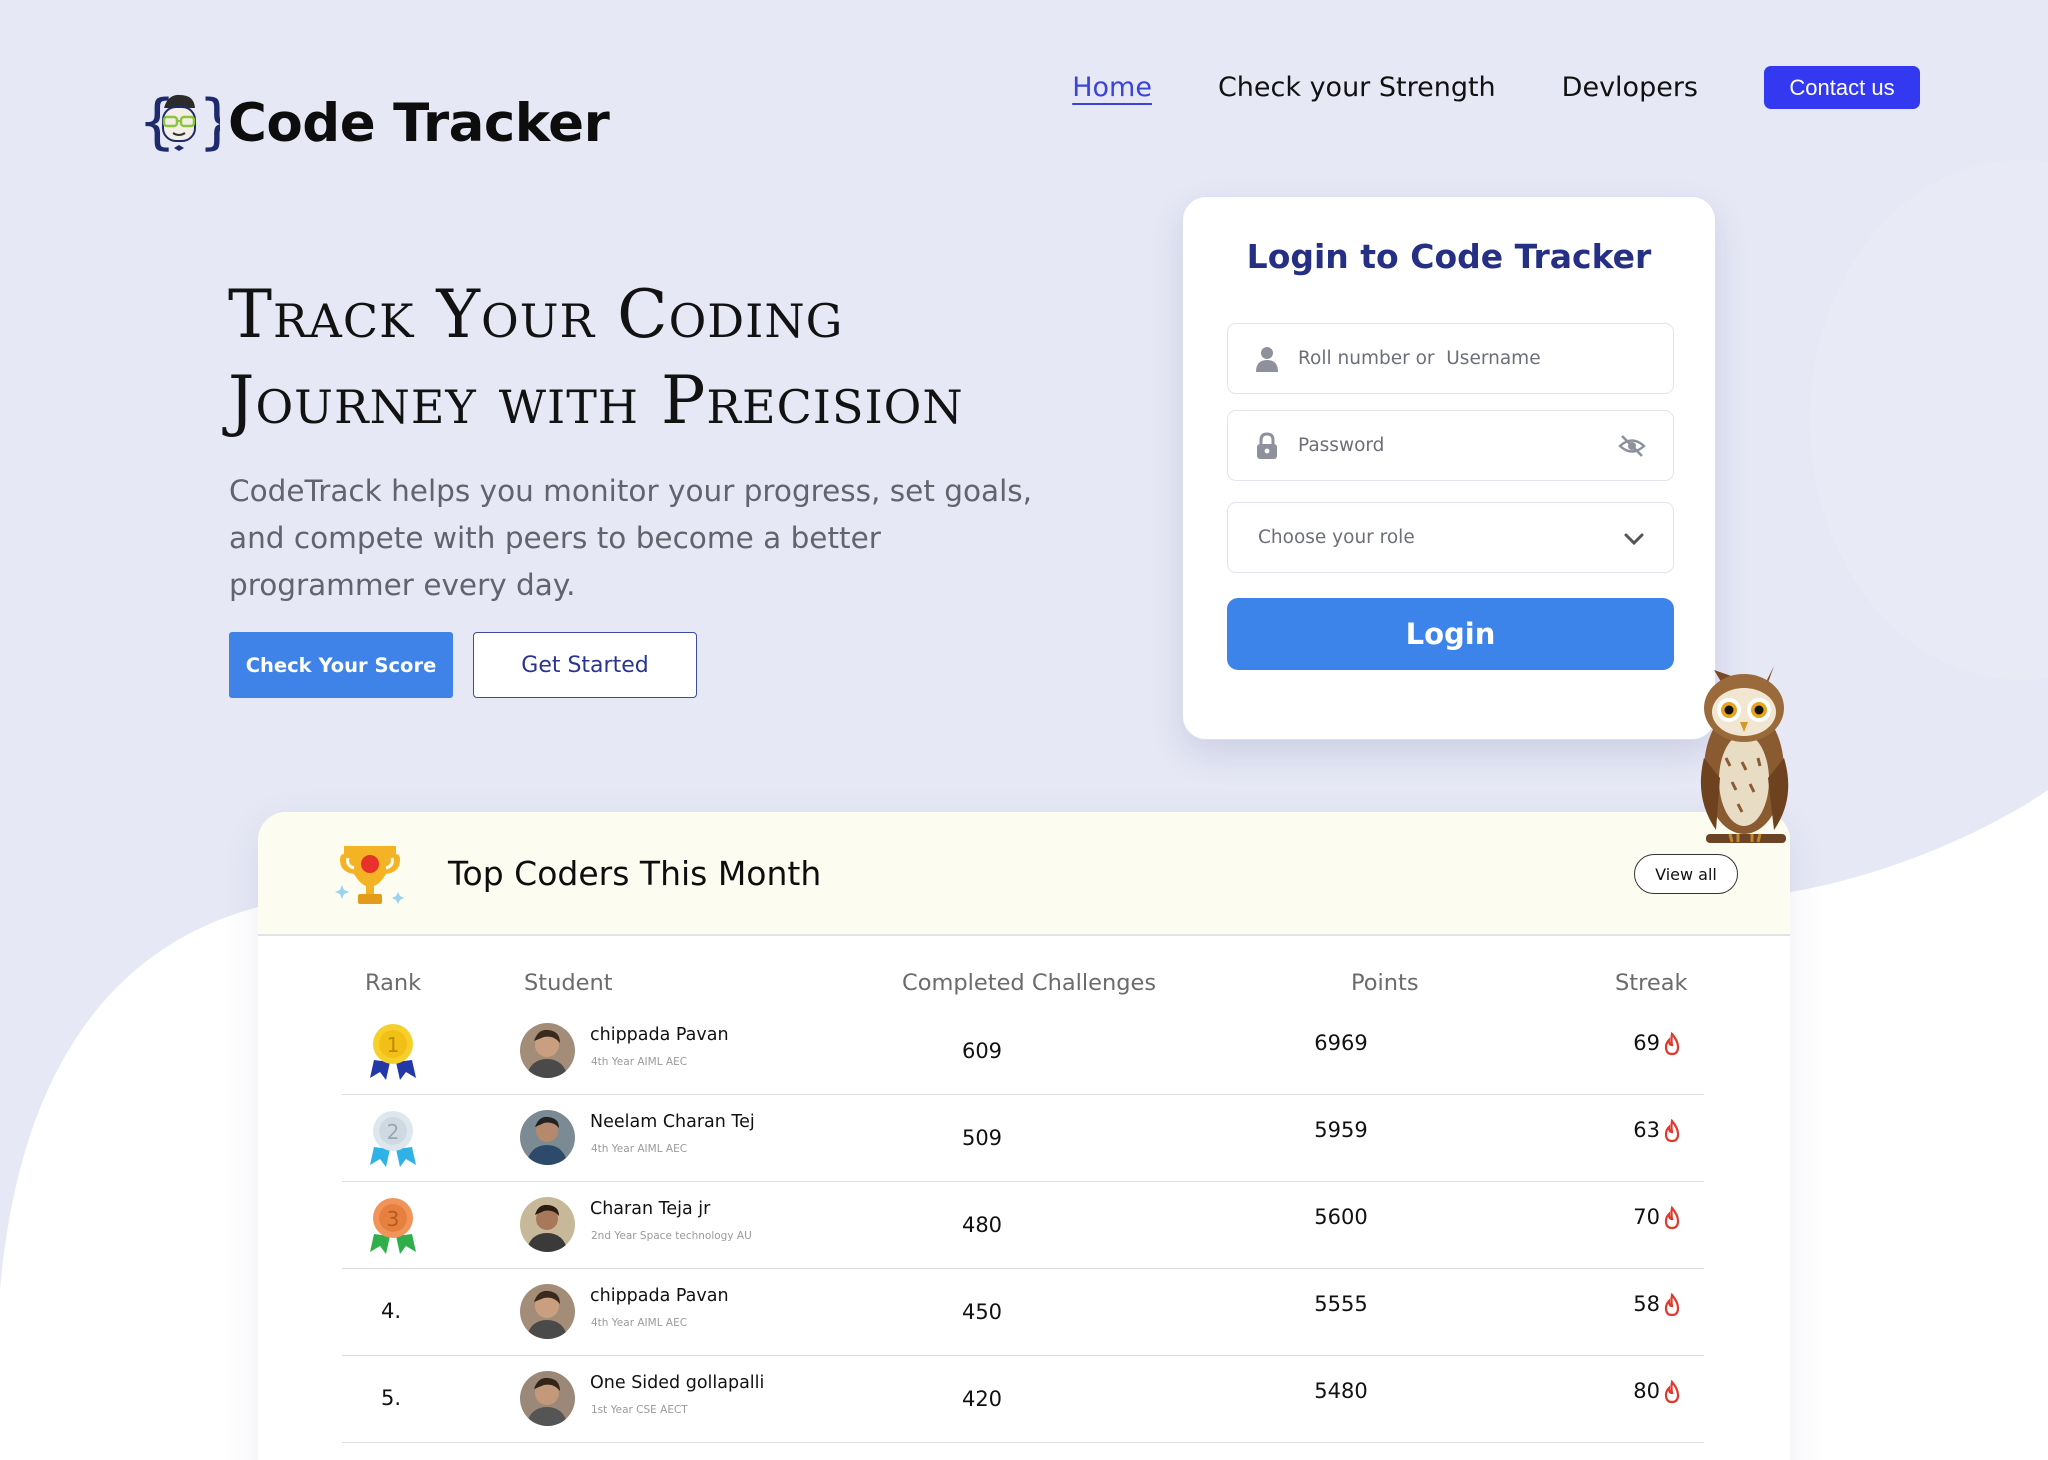 Image resolution: width=2048 pixels, height=1460 pixels. I want to click on student-detail: 1st Year CSE AECT, so click(639, 1410).